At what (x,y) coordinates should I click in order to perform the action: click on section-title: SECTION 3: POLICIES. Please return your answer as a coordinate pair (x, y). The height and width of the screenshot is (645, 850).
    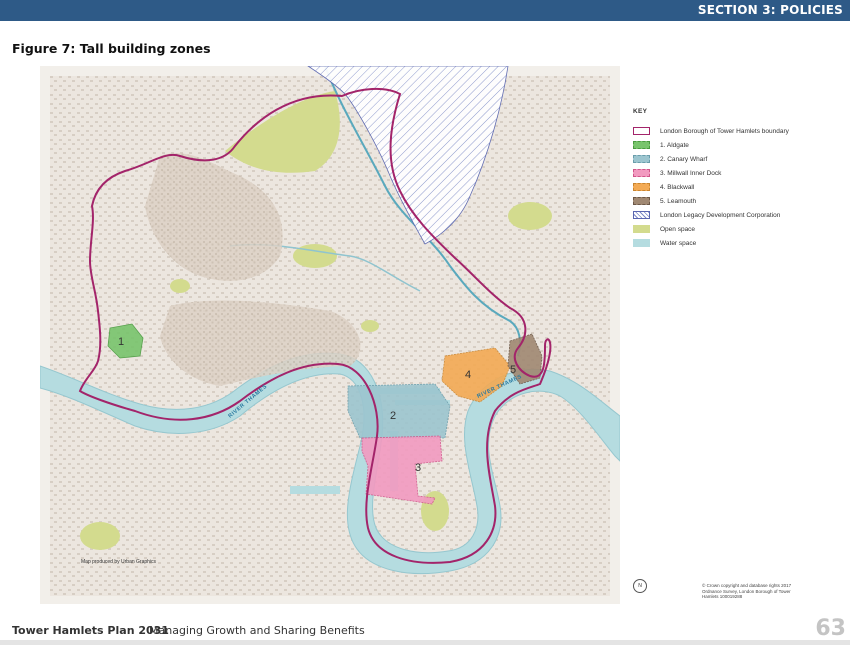
    Looking at the image, I should click on (770, 10).